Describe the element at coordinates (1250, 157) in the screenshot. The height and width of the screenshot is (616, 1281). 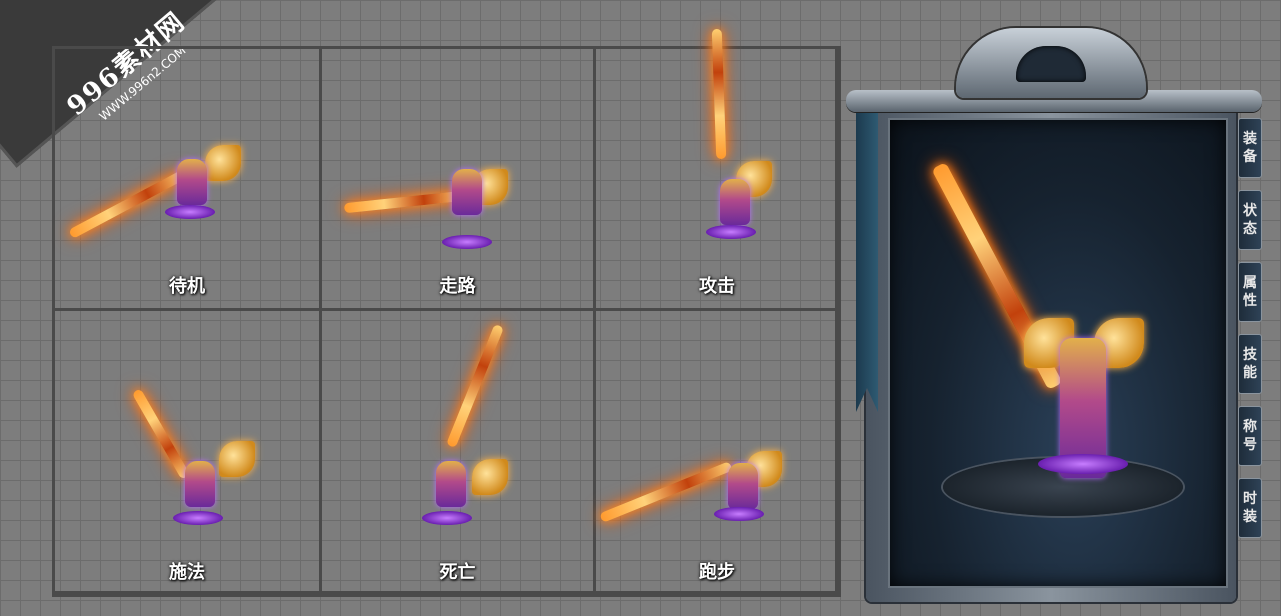
I see `tab-equipment-char2: 备` at that location.